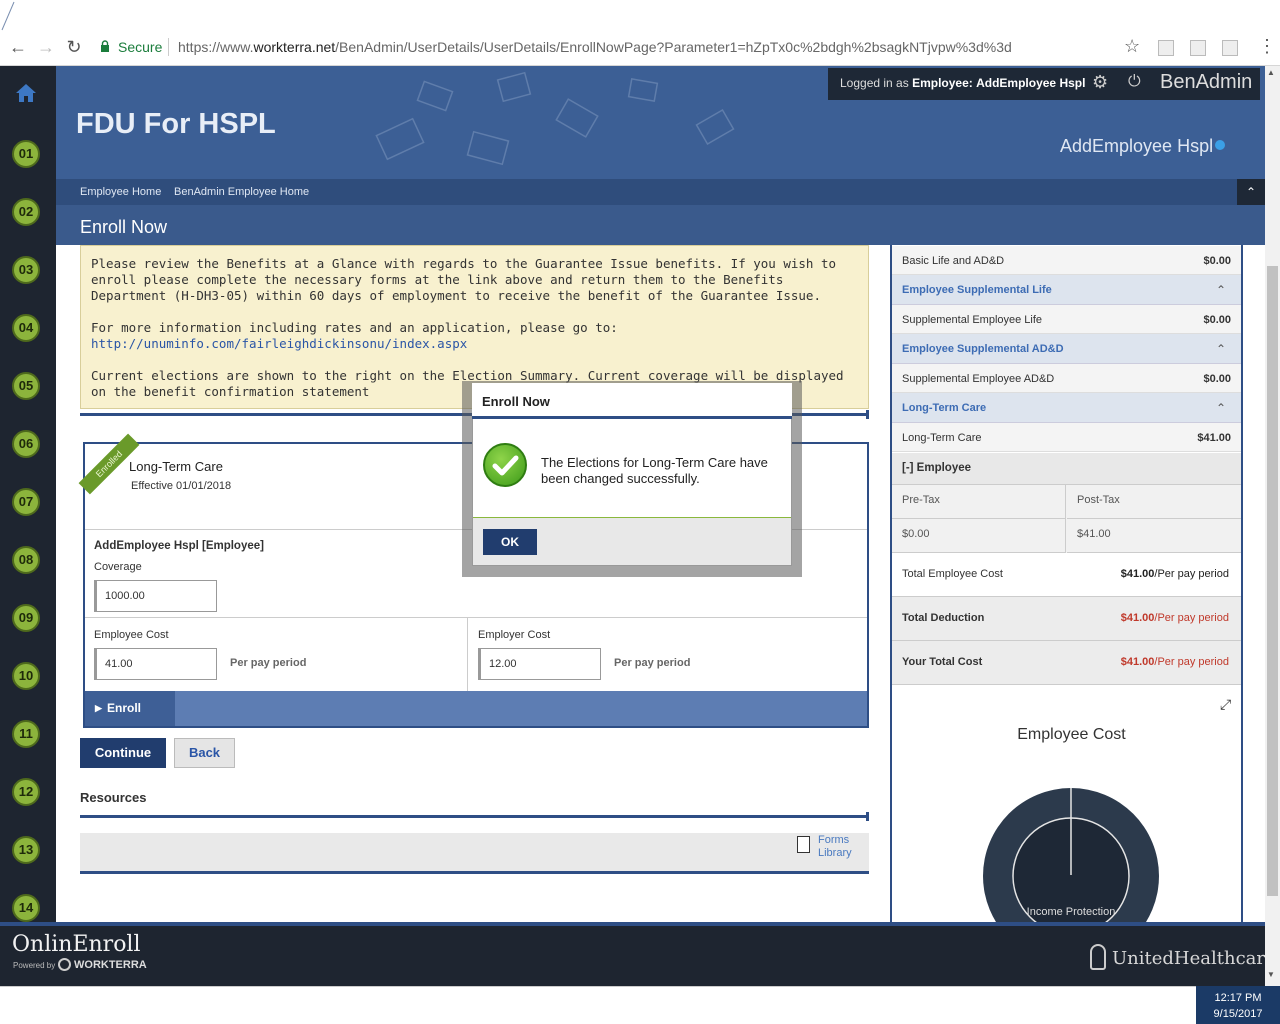 The height and width of the screenshot is (1024, 1280). I want to click on ok-button: OK, so click(510, 542).